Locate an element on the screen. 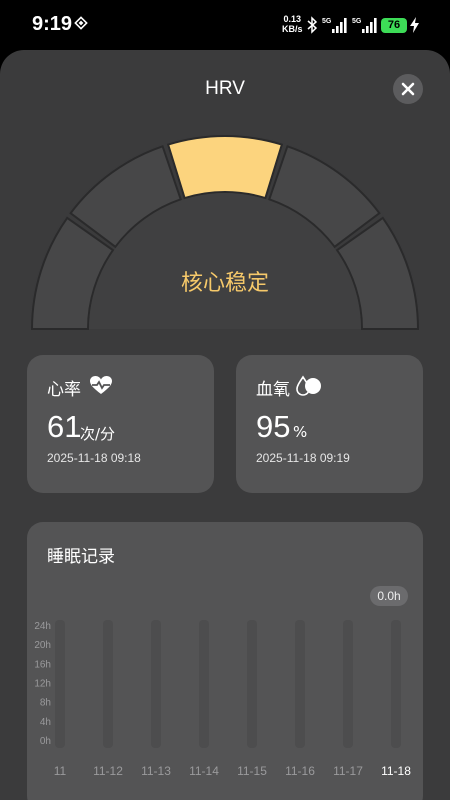  y-tick-label: 20h is located at coordinates (42, 645).